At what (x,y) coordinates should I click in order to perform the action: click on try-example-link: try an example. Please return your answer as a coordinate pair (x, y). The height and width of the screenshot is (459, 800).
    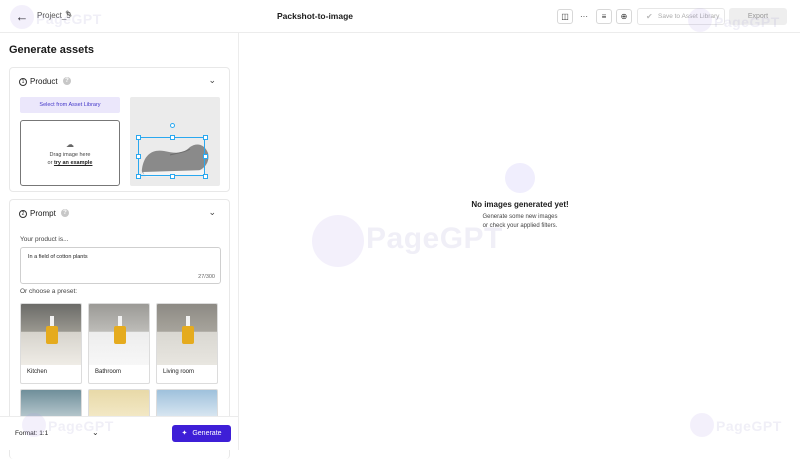
    Looking at the image, I should click on (73, 163).